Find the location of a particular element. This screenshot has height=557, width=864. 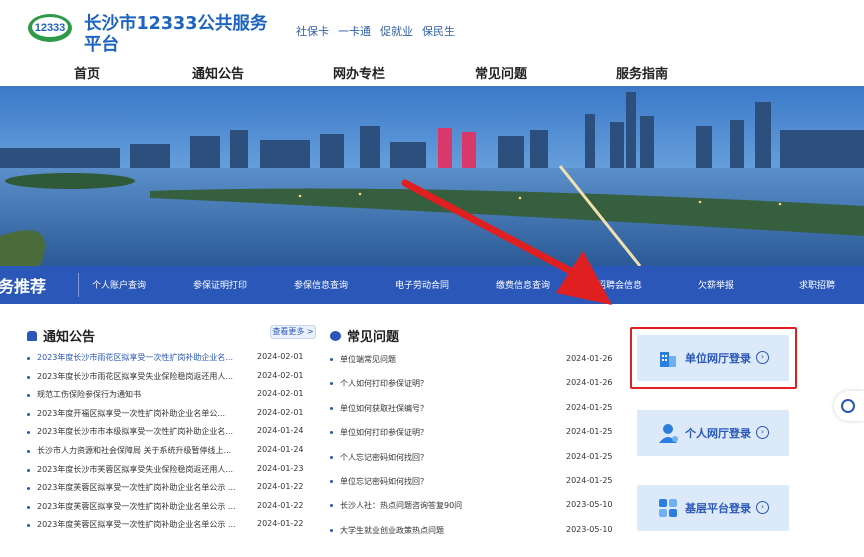

personal-login-label: 个人网厅登录 is located at coordinates (718, 433).